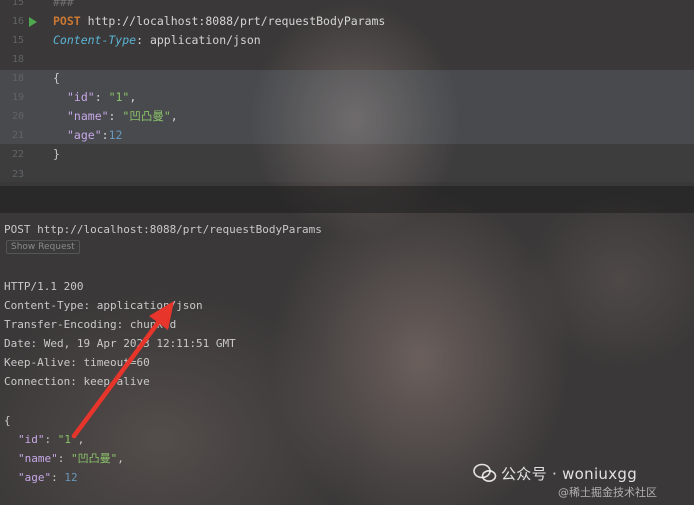 This screenshot has height=505, width=694. I want to click on response-json-value: "凹凸曼", so click(94, 458).